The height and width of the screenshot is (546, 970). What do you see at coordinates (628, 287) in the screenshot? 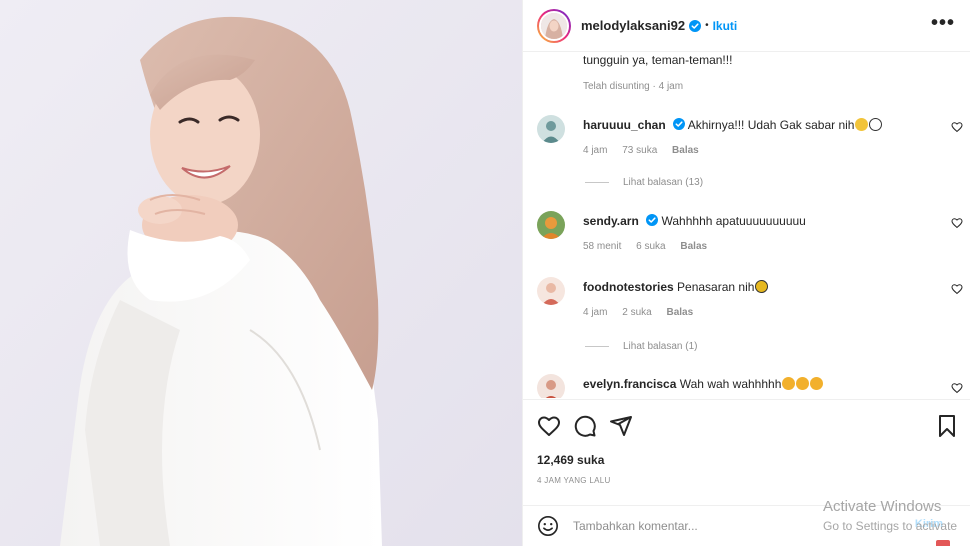
I see `comment-username: foodnotestories` at bounding box center [628, 287].